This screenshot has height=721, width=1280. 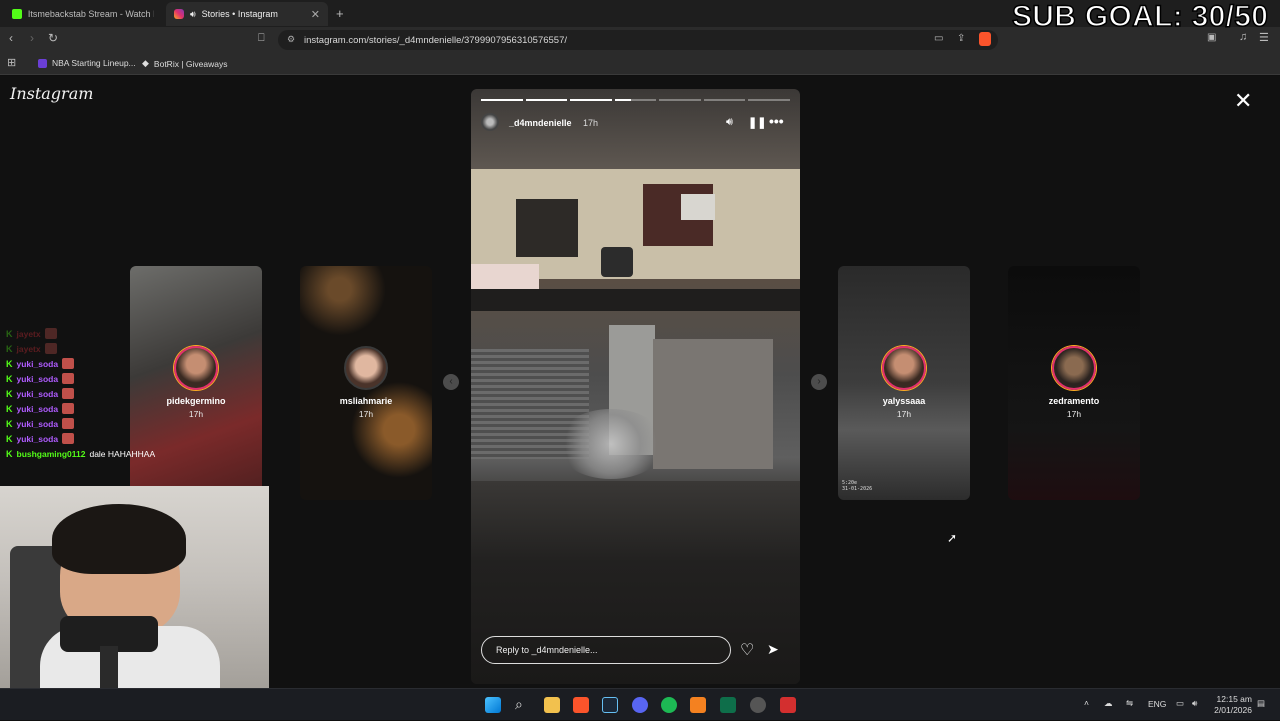 What do you see at coordinates (90, 14) in the screenshot?
I see `tab-title: Itsmebackstab Stream - Watch Live o` at bounding box center [90, 14].